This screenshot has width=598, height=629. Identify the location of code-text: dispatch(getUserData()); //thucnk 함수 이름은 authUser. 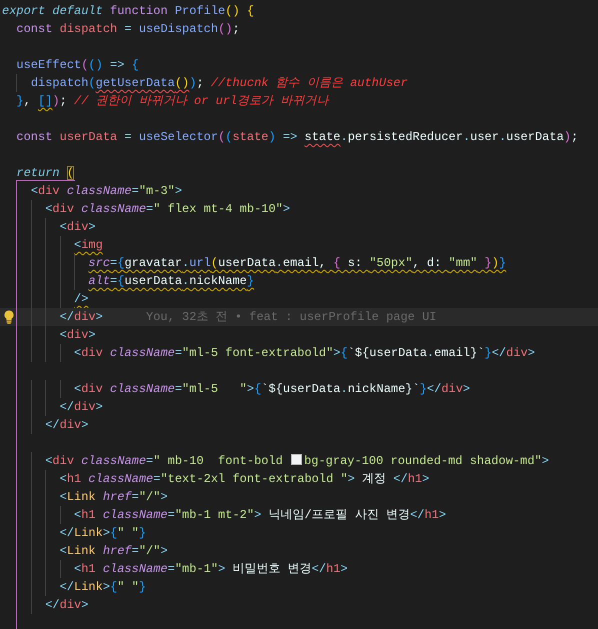
(219, 83).